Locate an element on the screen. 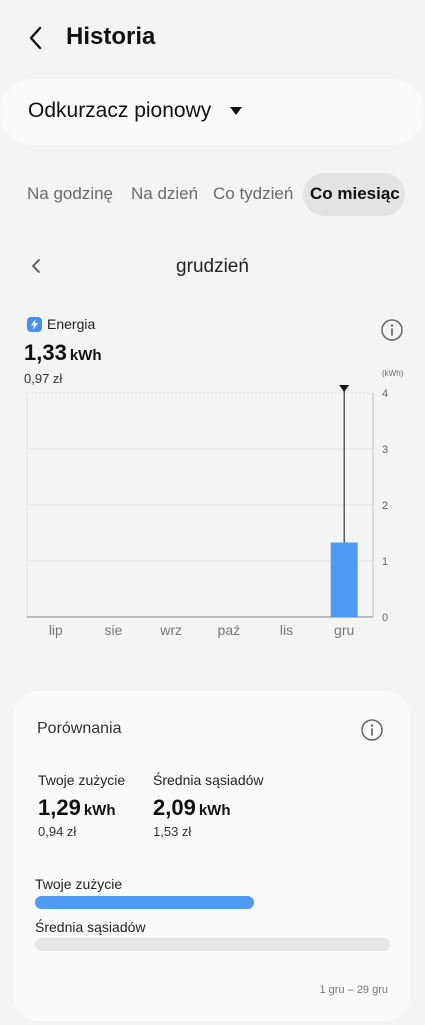 This screenshot has height=1025, width=425. energy-unit: kWh is located at coordinates (85, 355).